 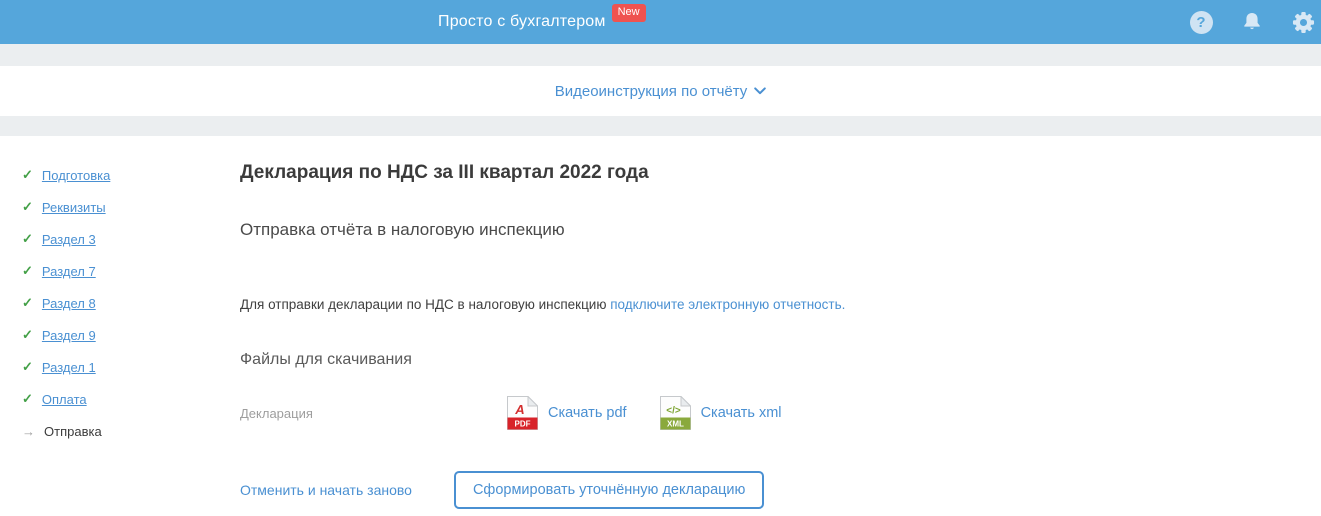 I want to click on sidebar-item-razdel-1: ✓ Раздел 1, so click(x=66, y=367).